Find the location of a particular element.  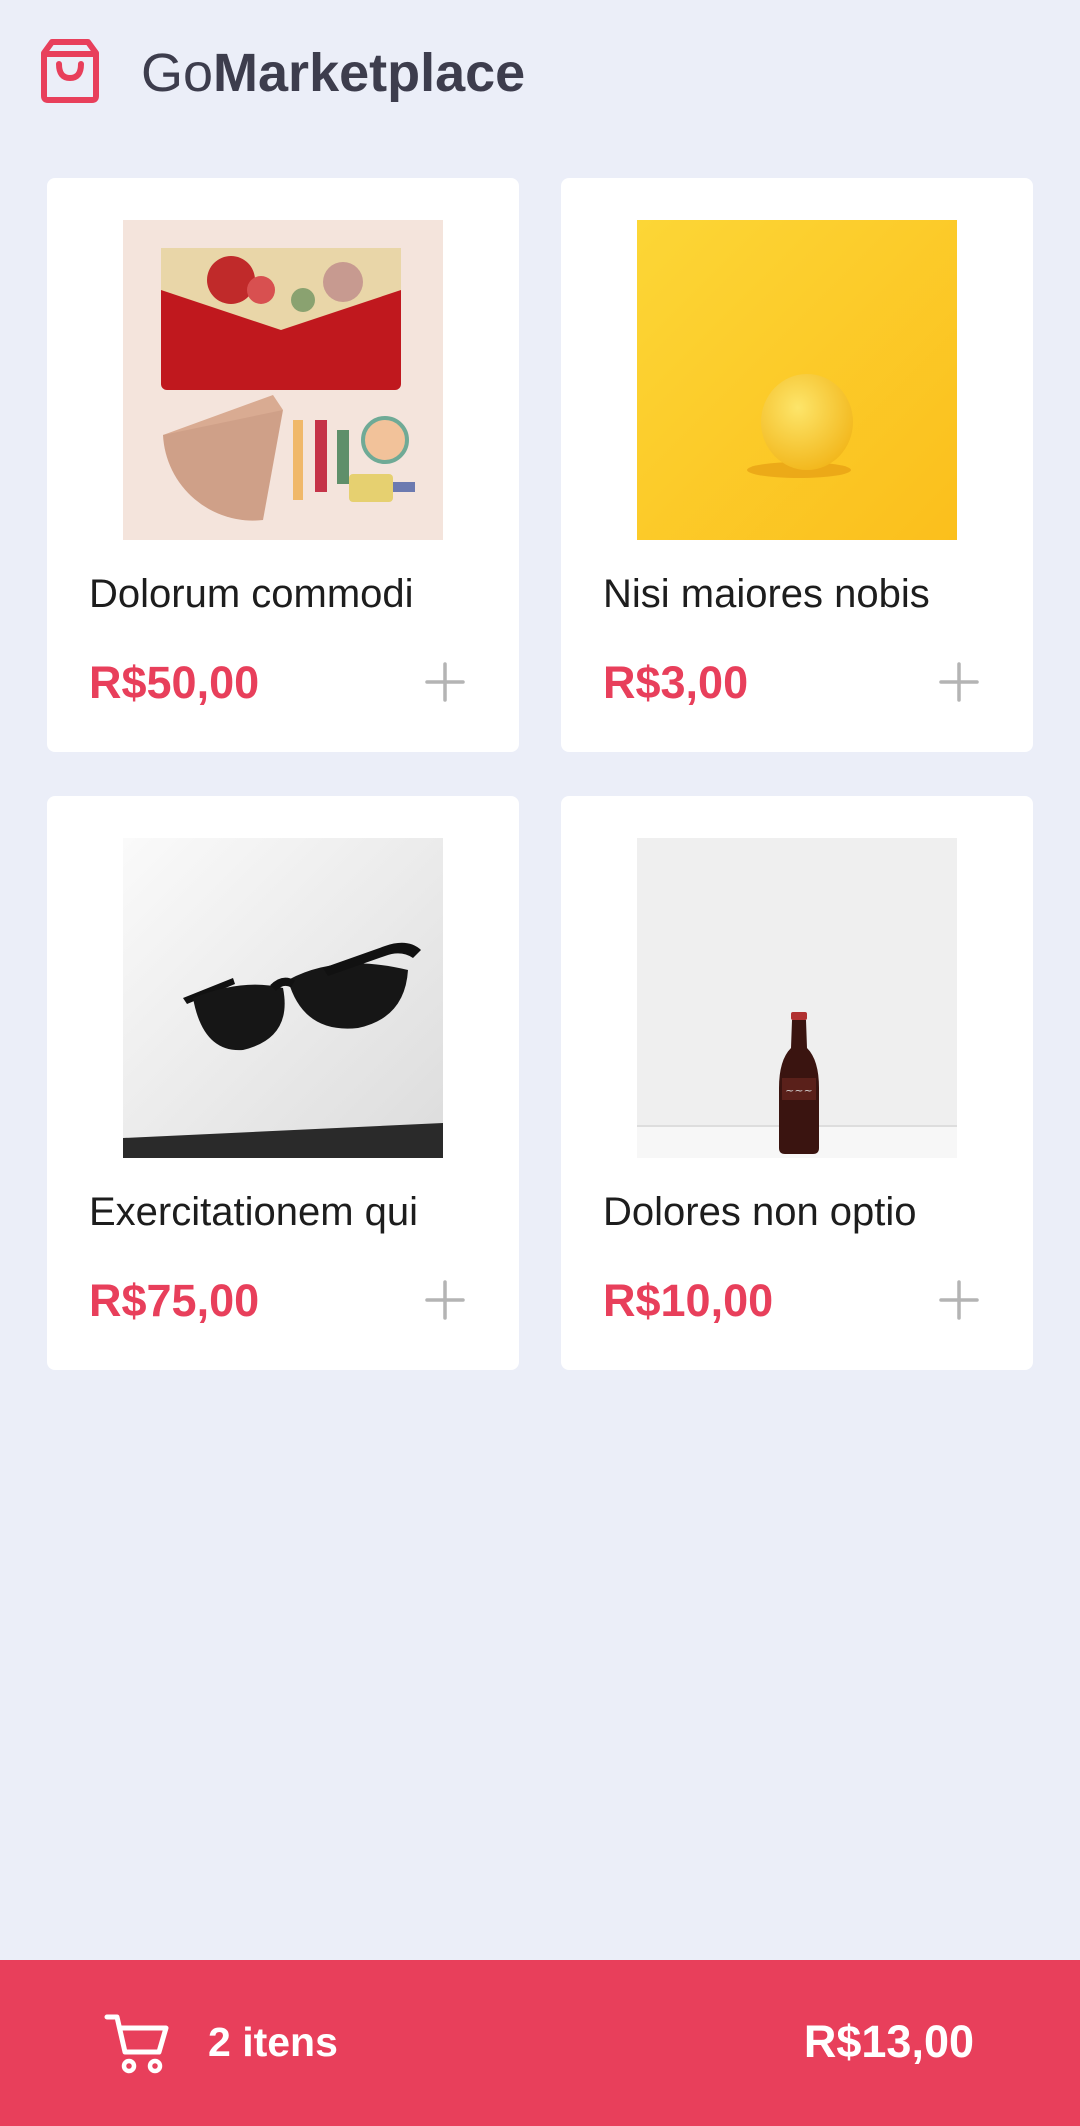

soda-bottle-photo: ~~~ is located at coordinates (797, 998).